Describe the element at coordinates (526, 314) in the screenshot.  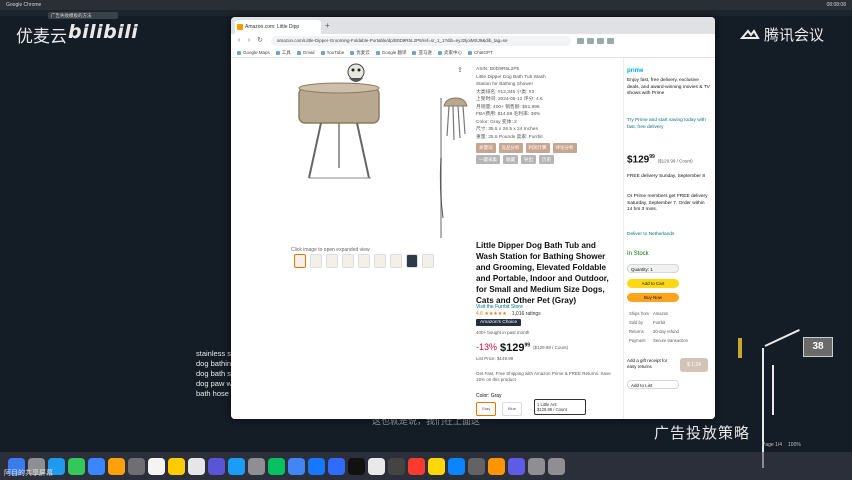
I see `rating-count: 1,016 ratings` at that location.